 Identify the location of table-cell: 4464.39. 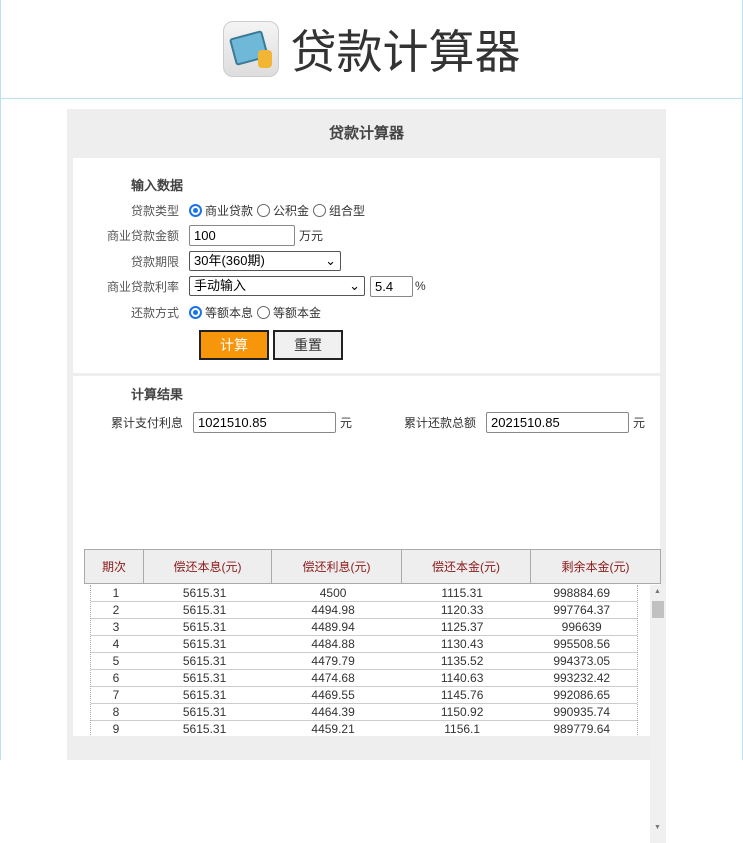
(333, 712).